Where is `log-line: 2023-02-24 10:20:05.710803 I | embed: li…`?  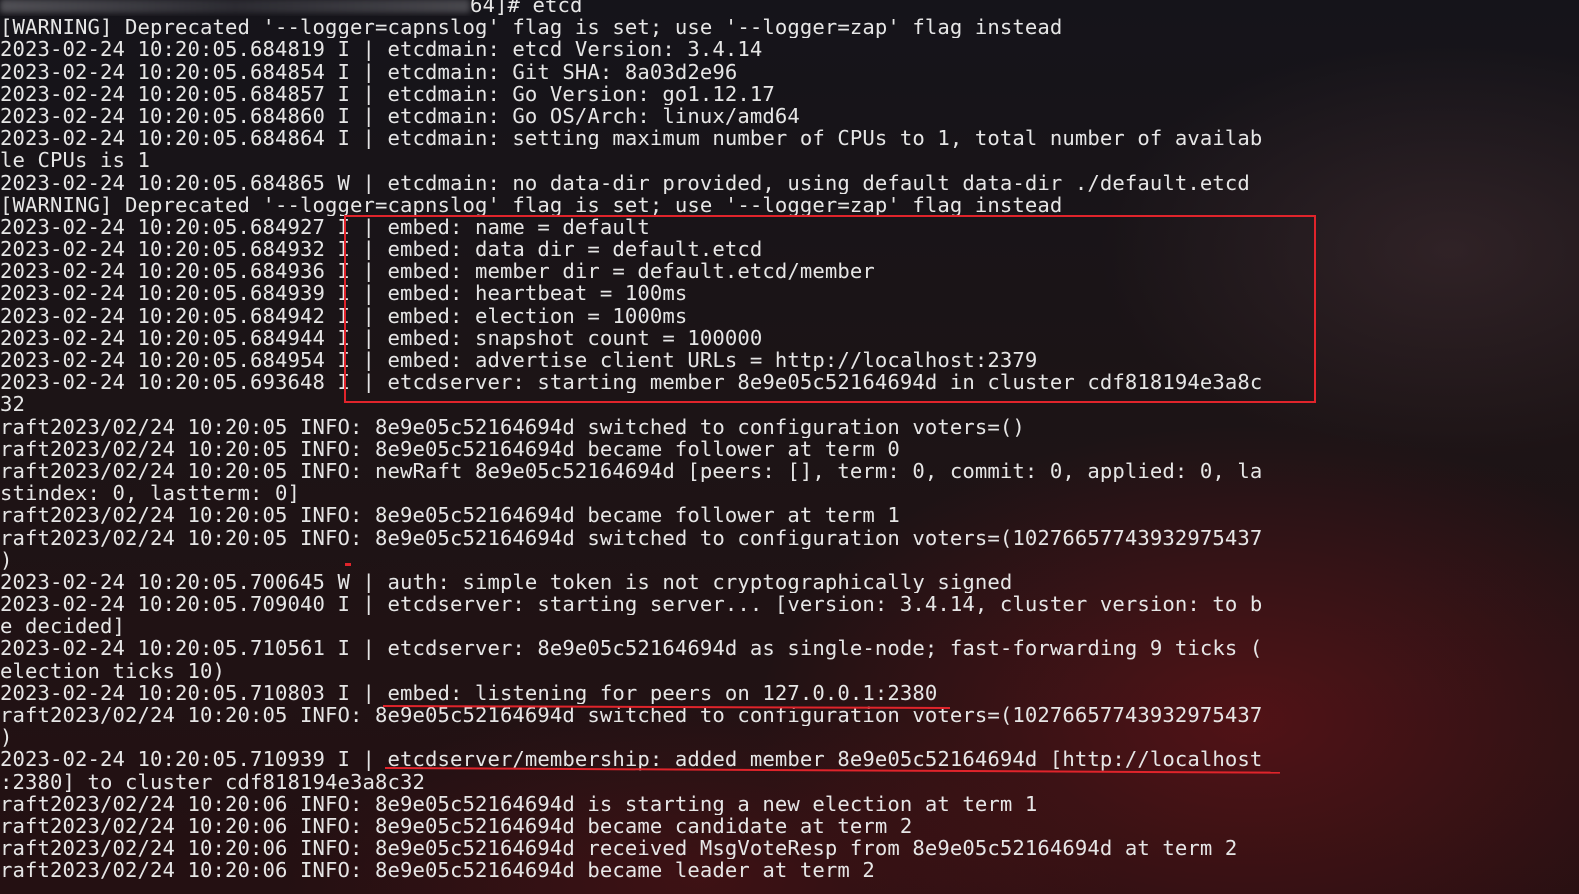
log-line: 2023-02-24 10:20:05.710803 I | embed: li… is located at coordinates (469, 692).